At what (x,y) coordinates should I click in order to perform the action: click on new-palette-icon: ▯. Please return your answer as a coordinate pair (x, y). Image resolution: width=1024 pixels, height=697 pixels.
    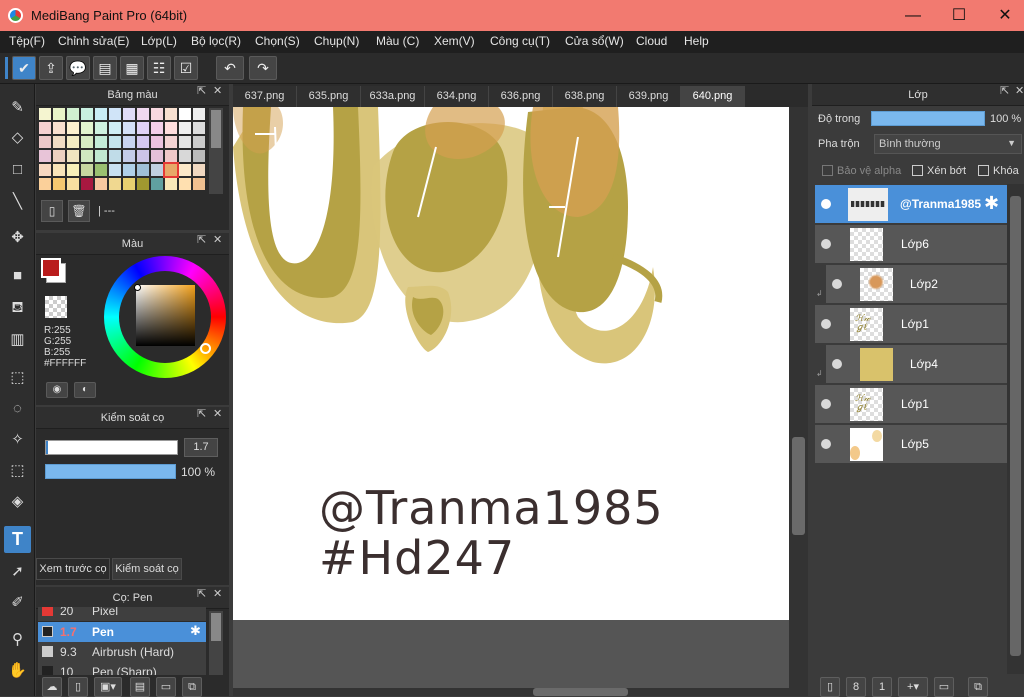
    Looking at the image, I should click on (52, 211).